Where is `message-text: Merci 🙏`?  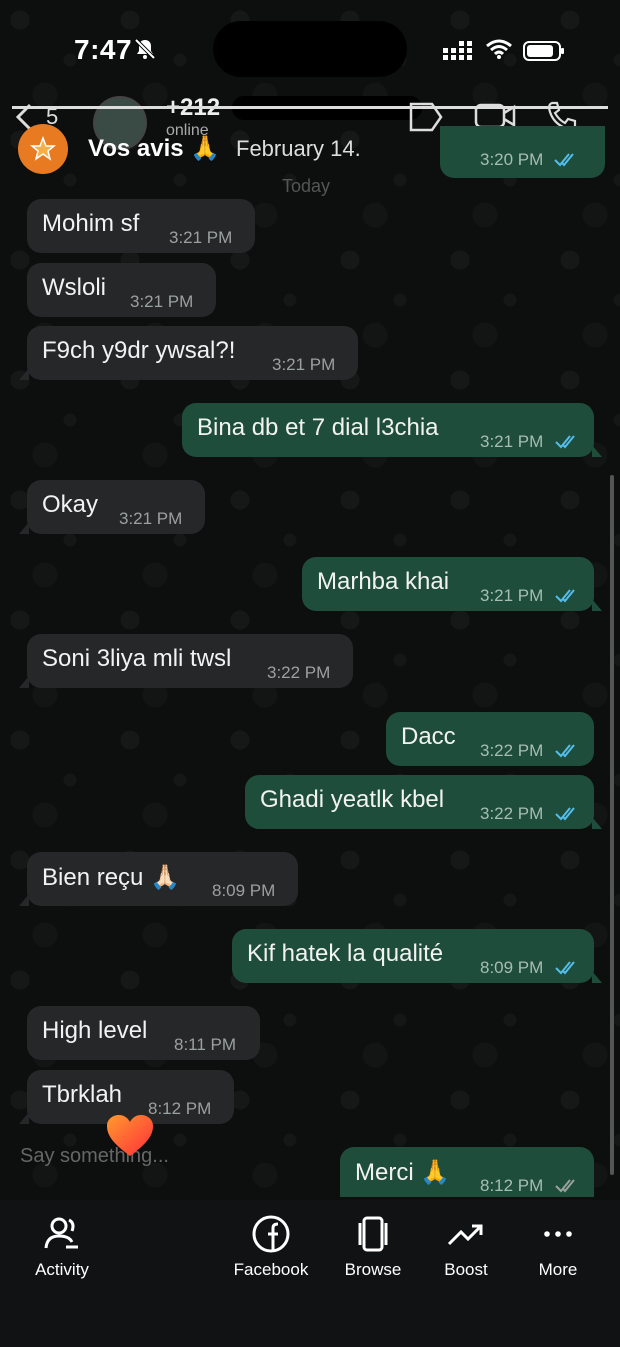
message-text: Merci 🙏 is located at coordinates (403, 1172).